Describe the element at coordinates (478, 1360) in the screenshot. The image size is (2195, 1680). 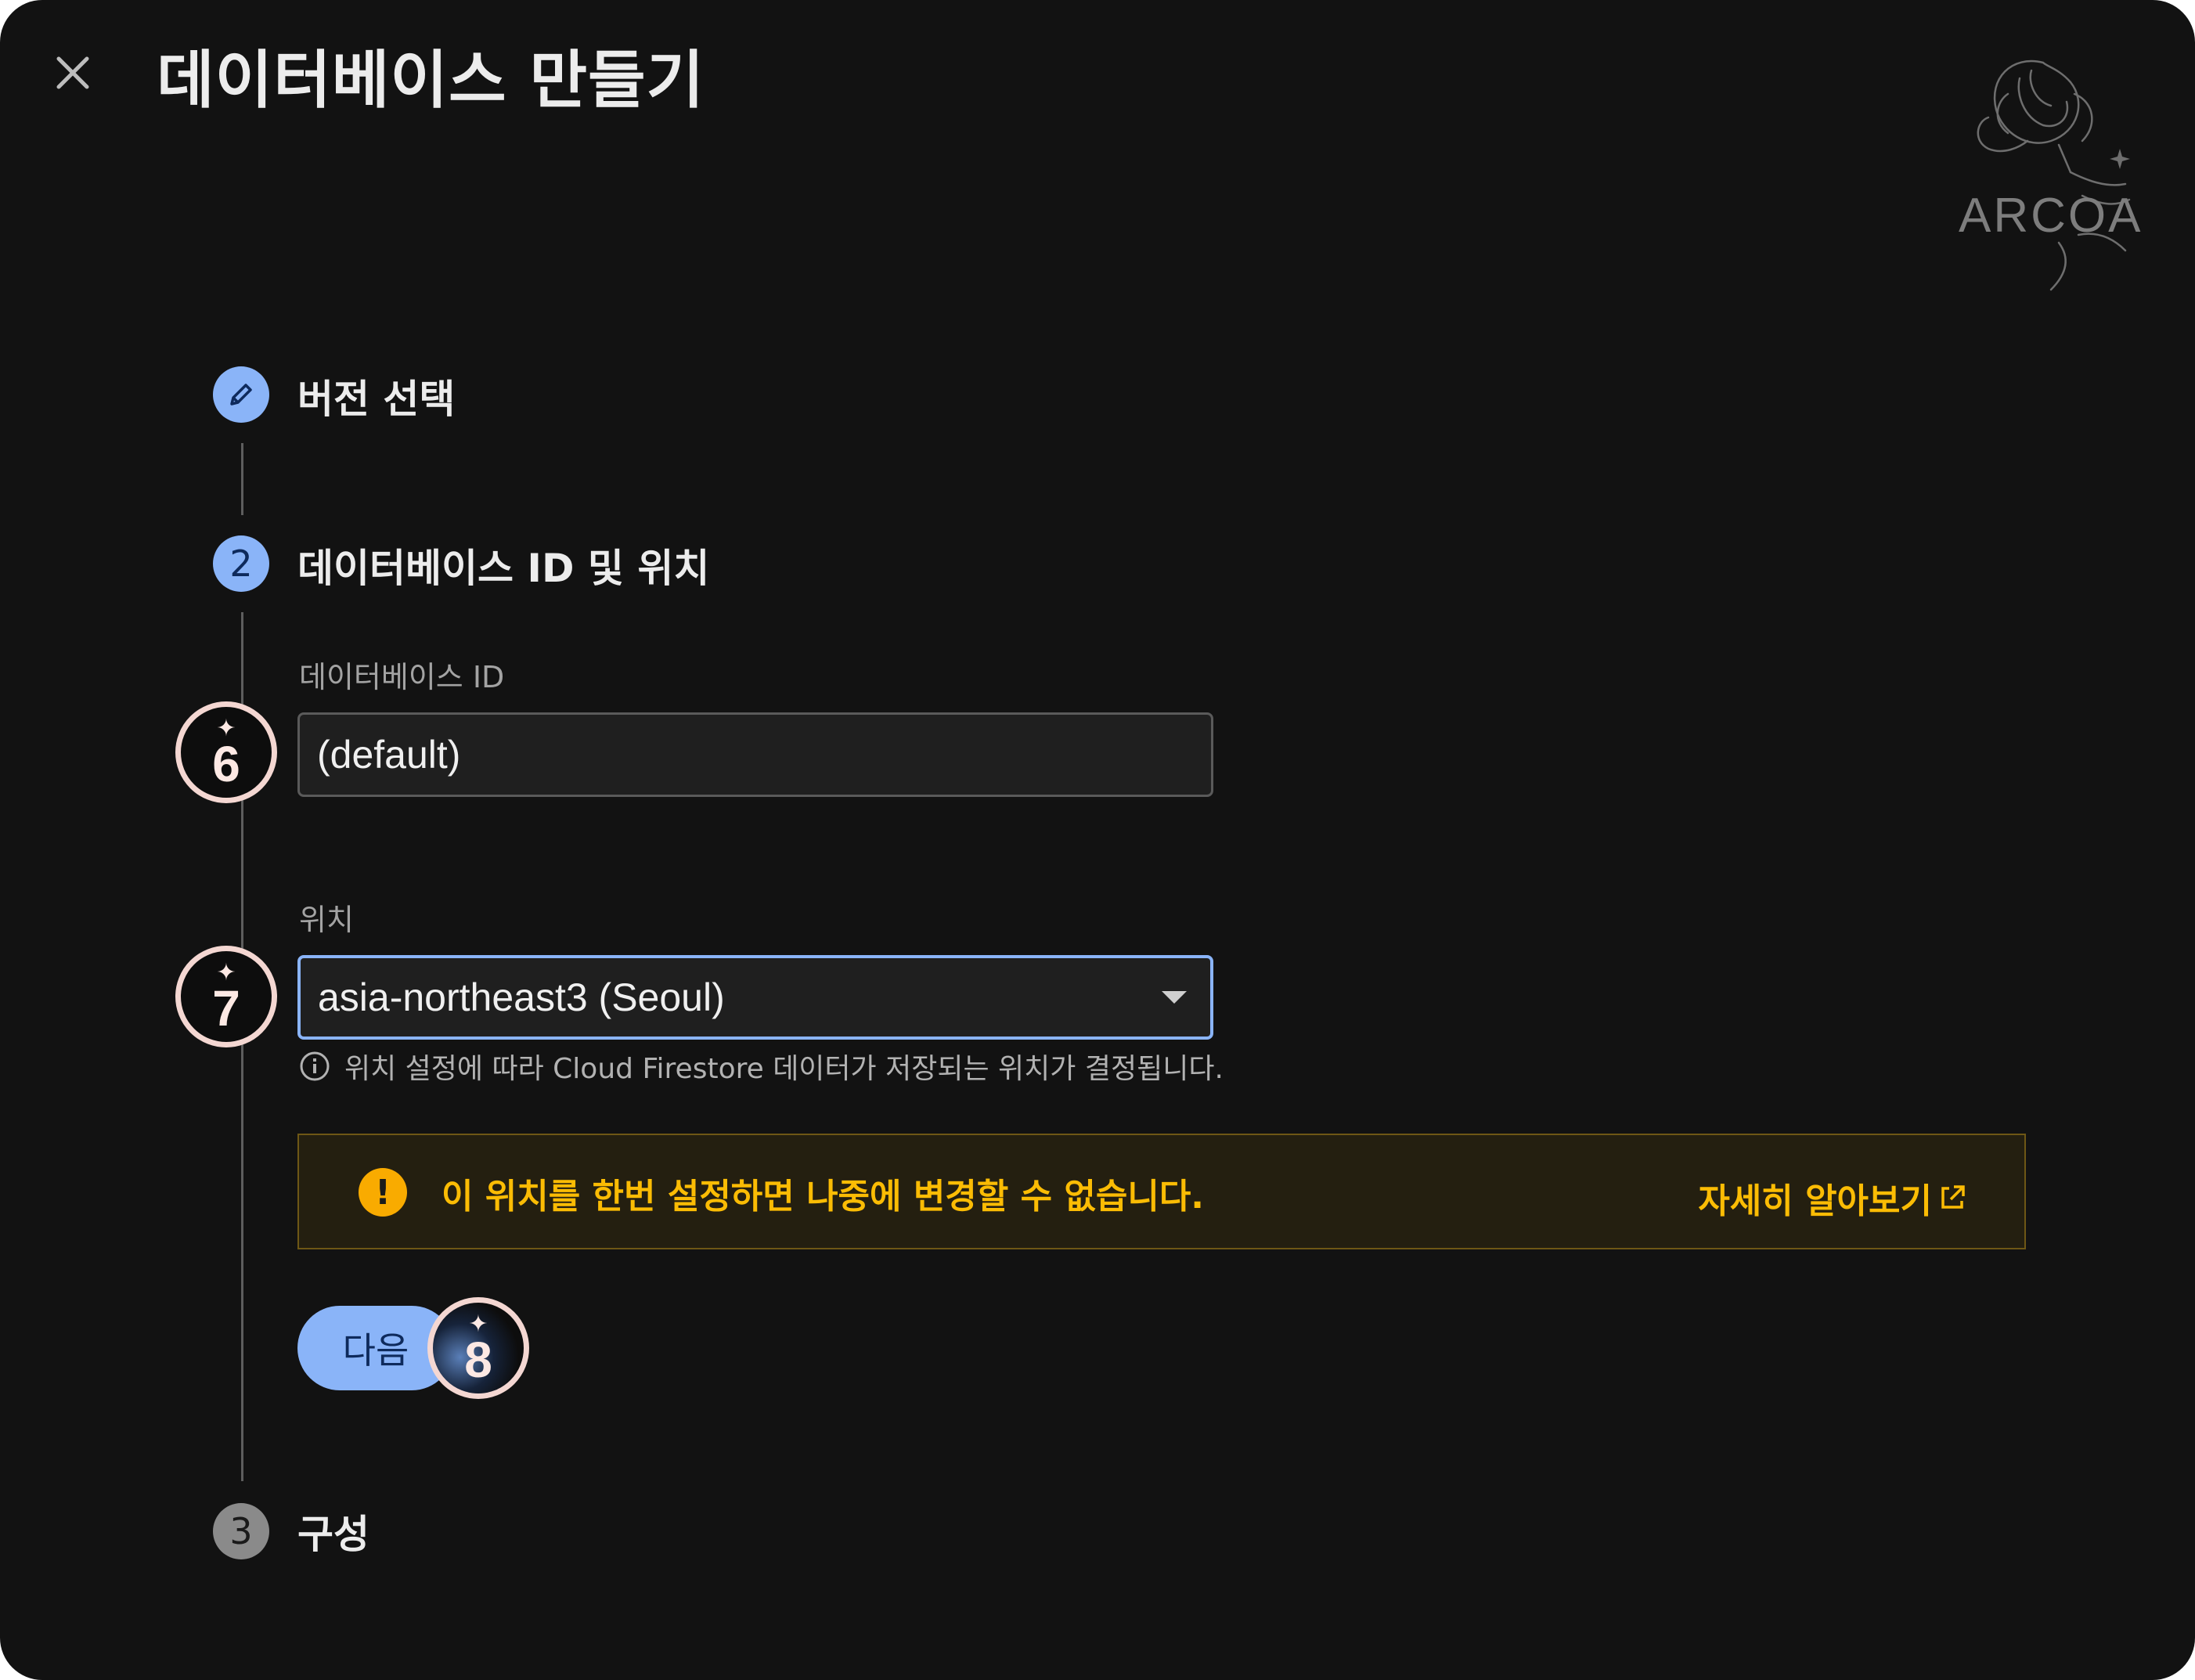
I see `annotation-number: 8` at that location.